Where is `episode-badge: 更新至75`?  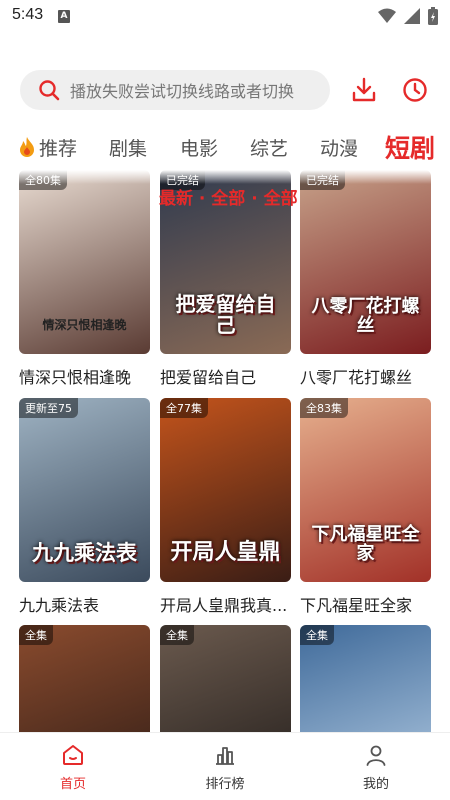 episode-badge: 更新至75 is located at coordinates (48, 408).